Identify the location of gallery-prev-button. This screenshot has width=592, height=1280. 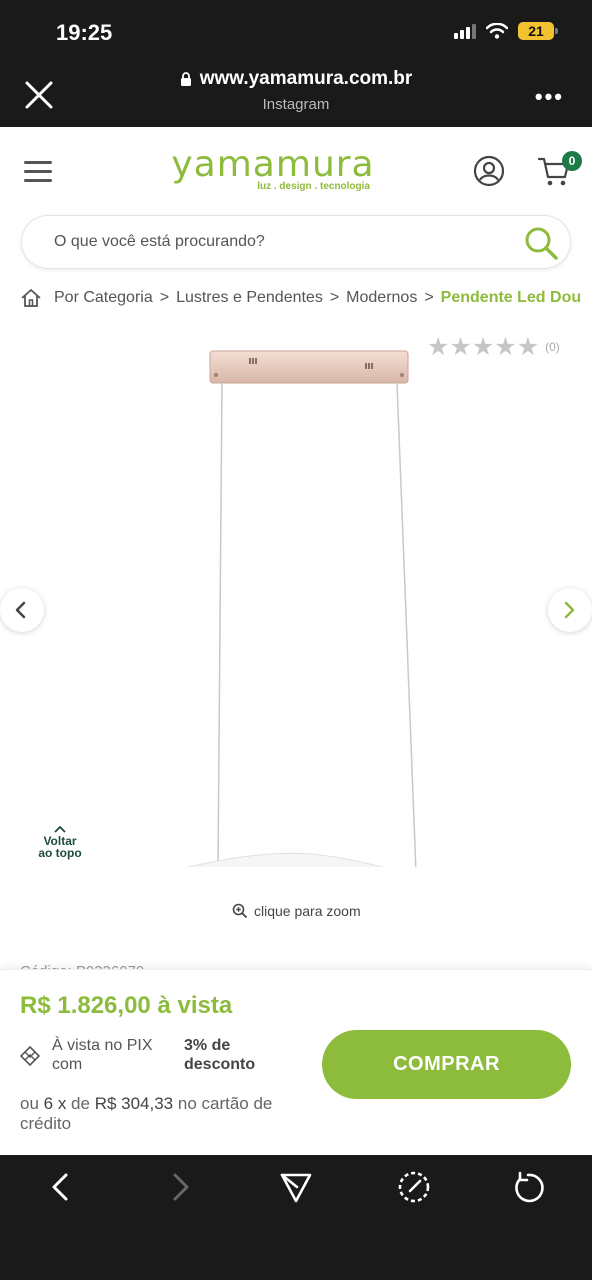
(22, 610).